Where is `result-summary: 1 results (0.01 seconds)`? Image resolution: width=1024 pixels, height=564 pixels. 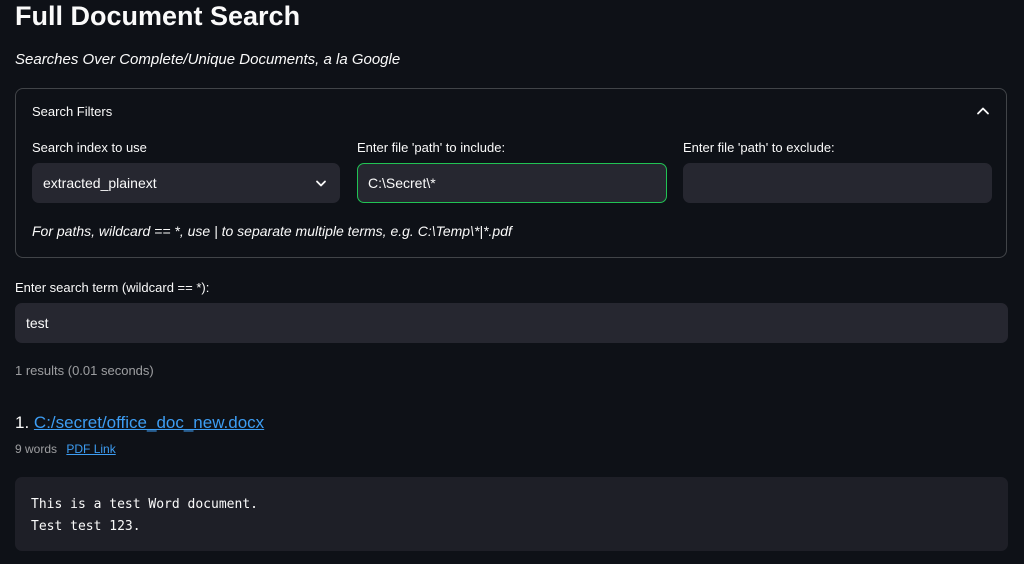 result-summary: 1 results (0.01 seconds) is located at coordinates (84, 370).